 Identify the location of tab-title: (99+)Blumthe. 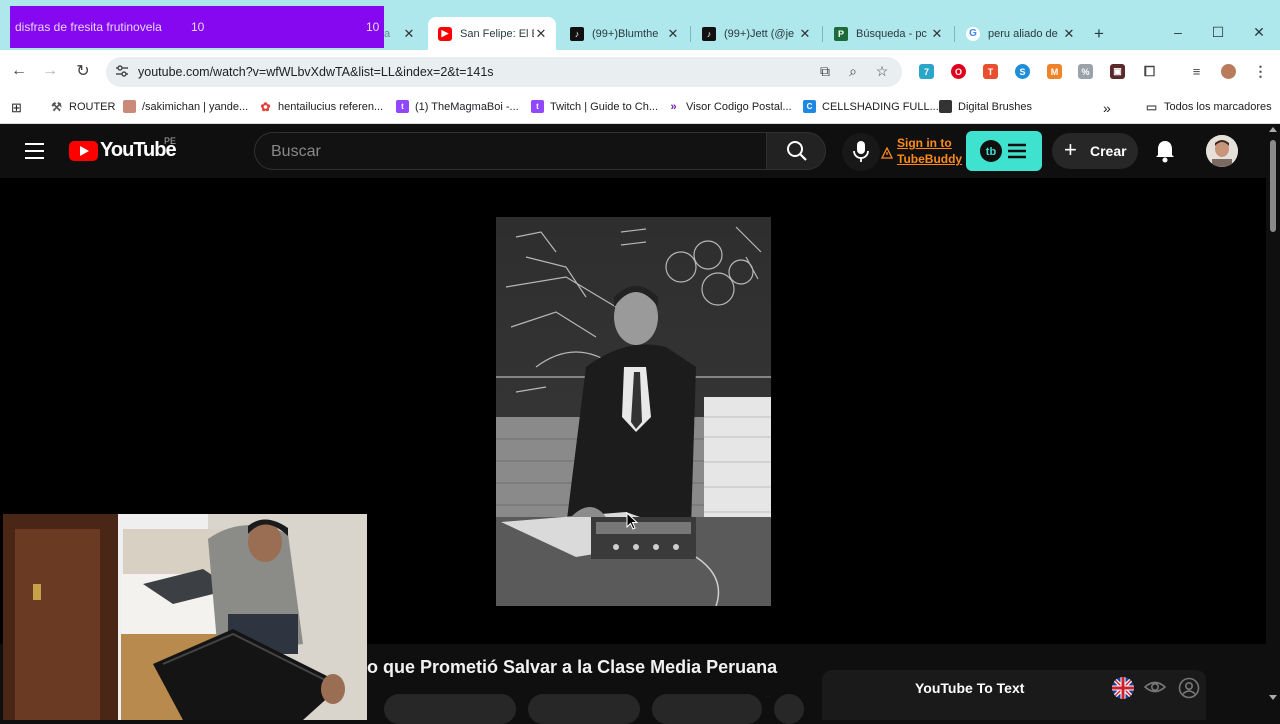
(625, 33).